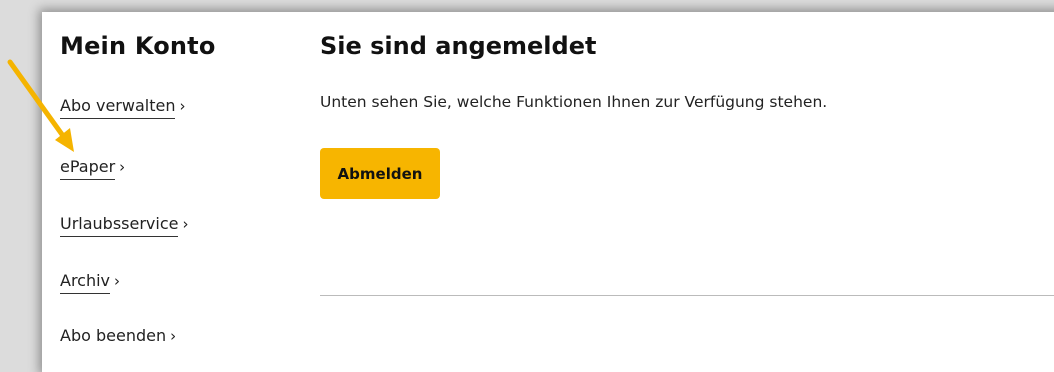 Image resolution: width=1054 pixels, height=372 pixels. What do you see at coordinates (88, 168) in the screenshot?
I see `sidebar-item-label: ePaper` at bounding box center [88, 168].